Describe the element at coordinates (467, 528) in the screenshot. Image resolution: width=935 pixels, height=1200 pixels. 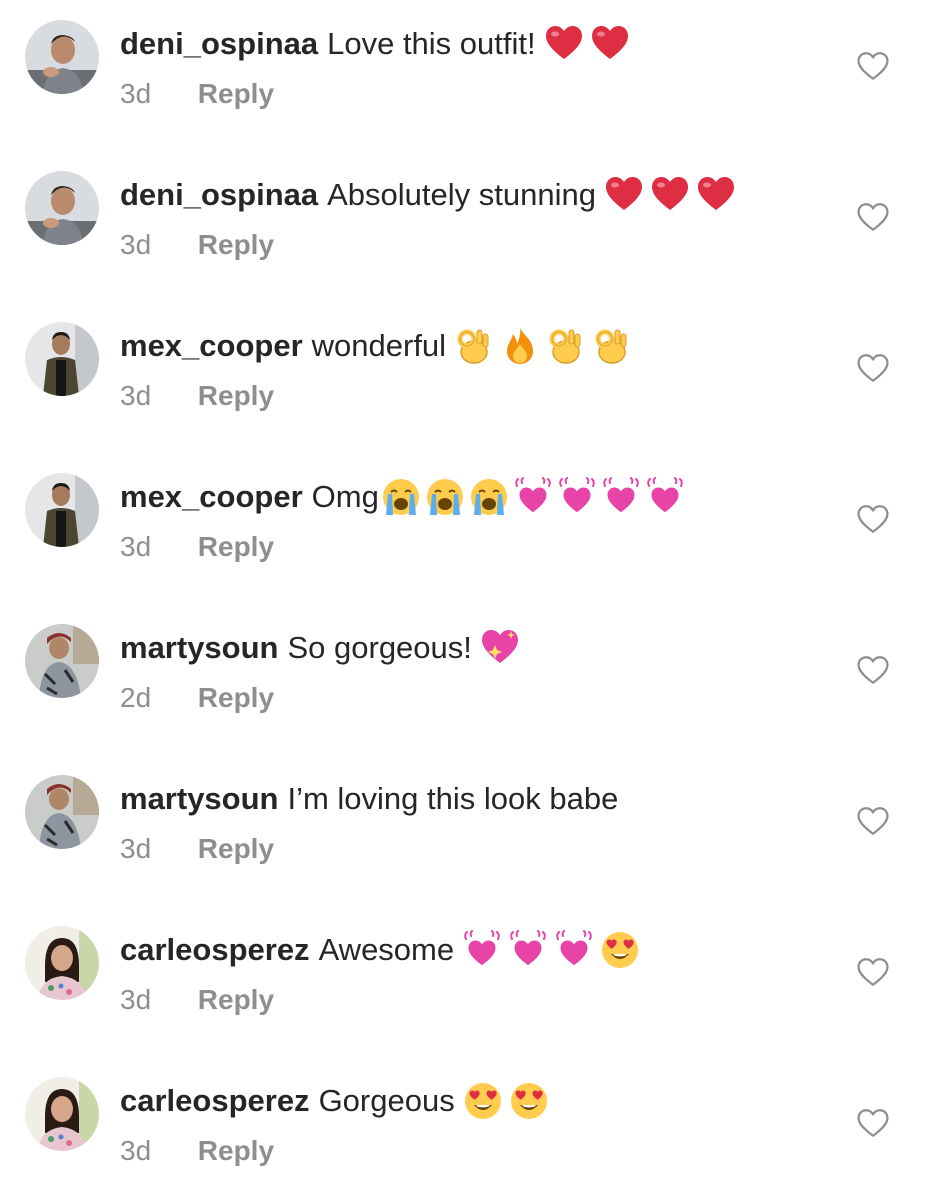
I see `comment-item: mex_cooper Omg 3d Reply` at that location.